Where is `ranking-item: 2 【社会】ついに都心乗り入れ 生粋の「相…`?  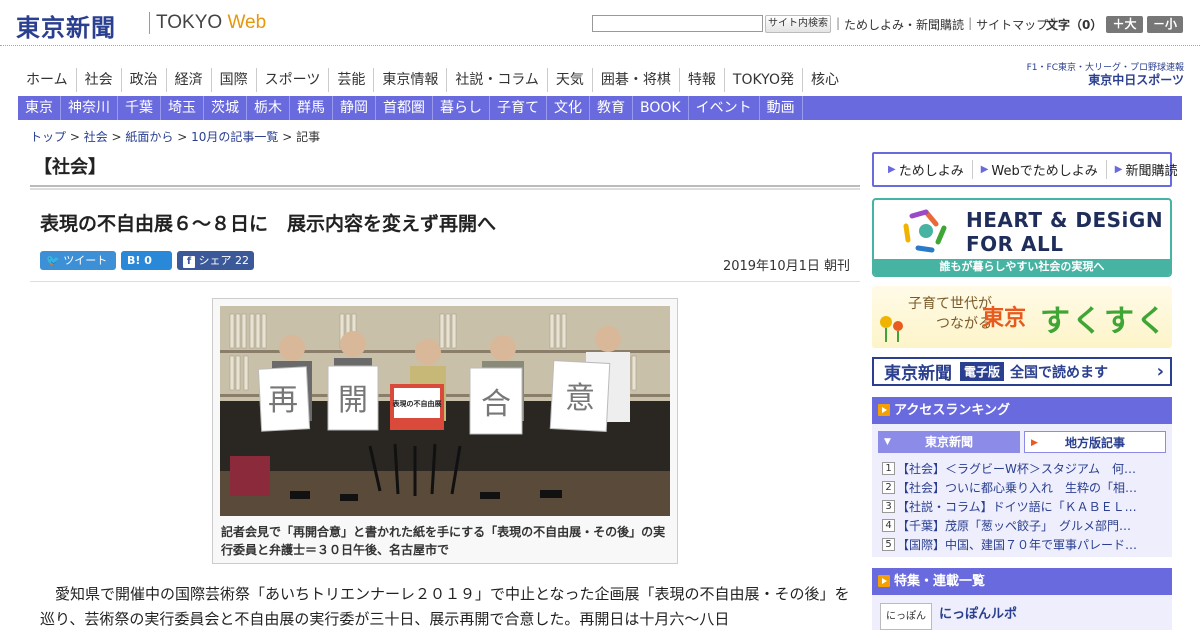
ranking-item: 2 【社会】ついに都心乗り入れ 生粋の「相… is located at coordinates (1025, 487).